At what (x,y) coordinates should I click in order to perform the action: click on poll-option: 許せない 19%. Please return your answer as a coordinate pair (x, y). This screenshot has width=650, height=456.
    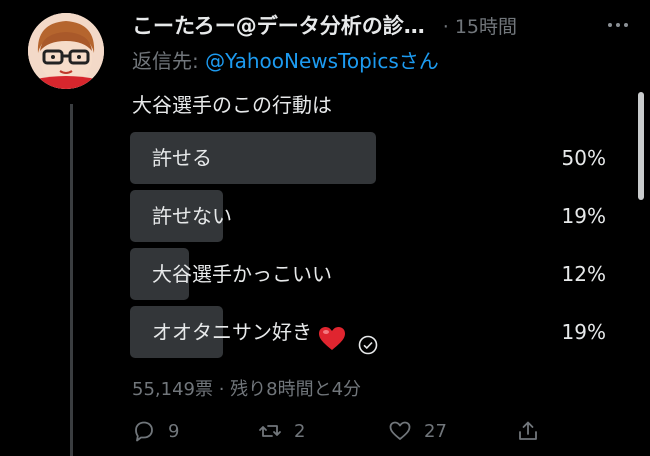
    Looking at the image, I should click on (368, 216).